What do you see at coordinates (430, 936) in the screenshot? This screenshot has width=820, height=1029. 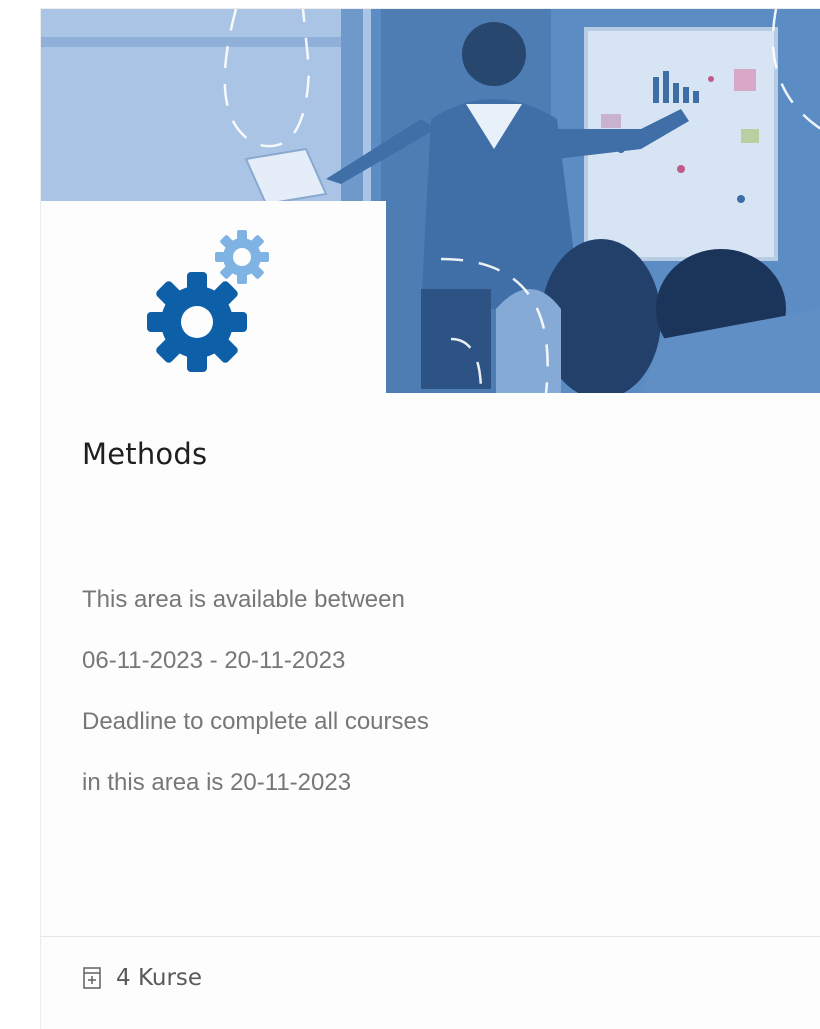 I see `footer-divider` at bounding box center [430, 936].